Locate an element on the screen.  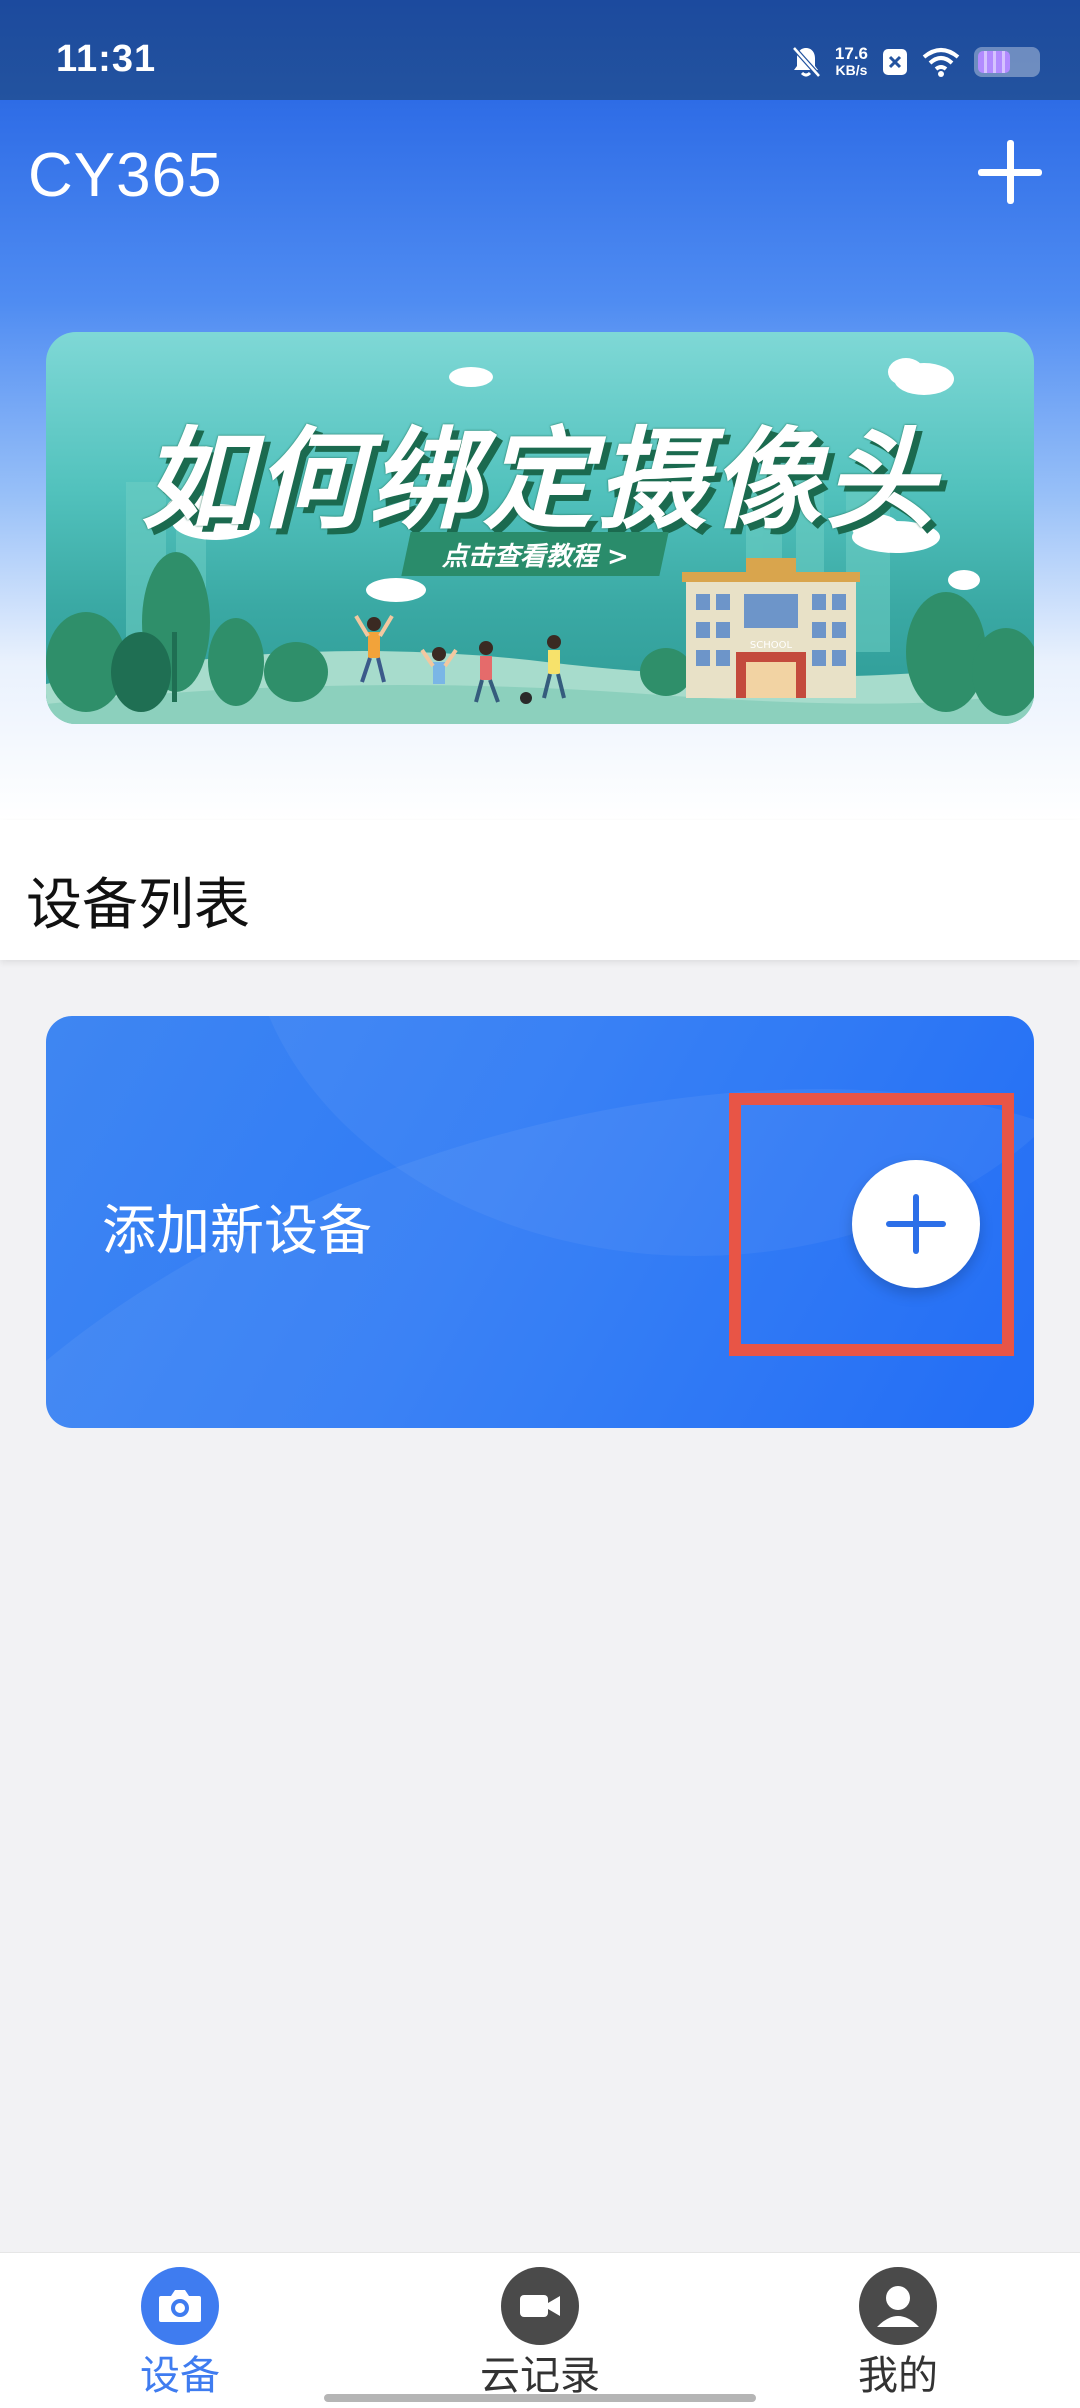
network-speed: 17.6 KB/s is located at coordinates (851, 61).